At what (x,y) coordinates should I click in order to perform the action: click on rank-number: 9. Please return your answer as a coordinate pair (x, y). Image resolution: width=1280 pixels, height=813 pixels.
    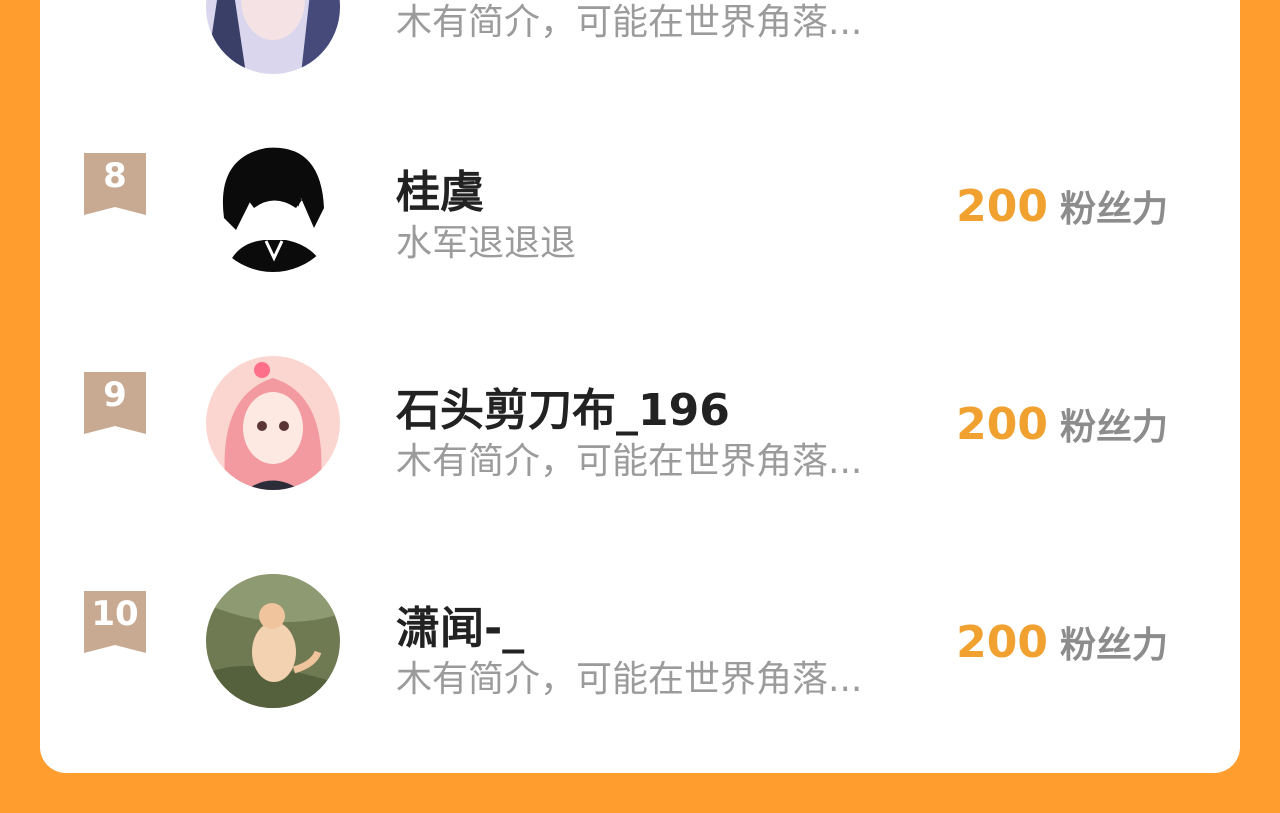
    Looking at the image, I should click on (115, 395).